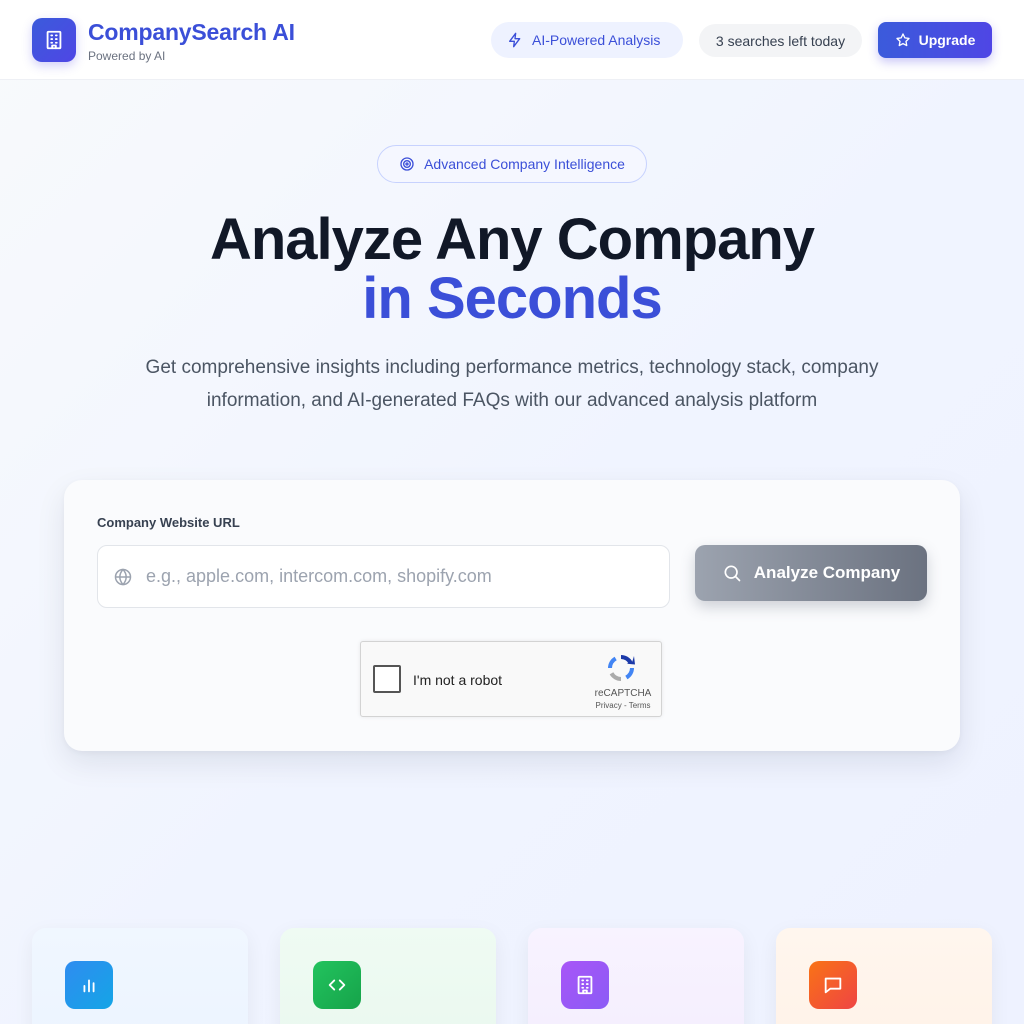 The width and height of the screenshot is (1024, 1024). I want to click on brand-title: CompanySearch AI, so click(191, 32).